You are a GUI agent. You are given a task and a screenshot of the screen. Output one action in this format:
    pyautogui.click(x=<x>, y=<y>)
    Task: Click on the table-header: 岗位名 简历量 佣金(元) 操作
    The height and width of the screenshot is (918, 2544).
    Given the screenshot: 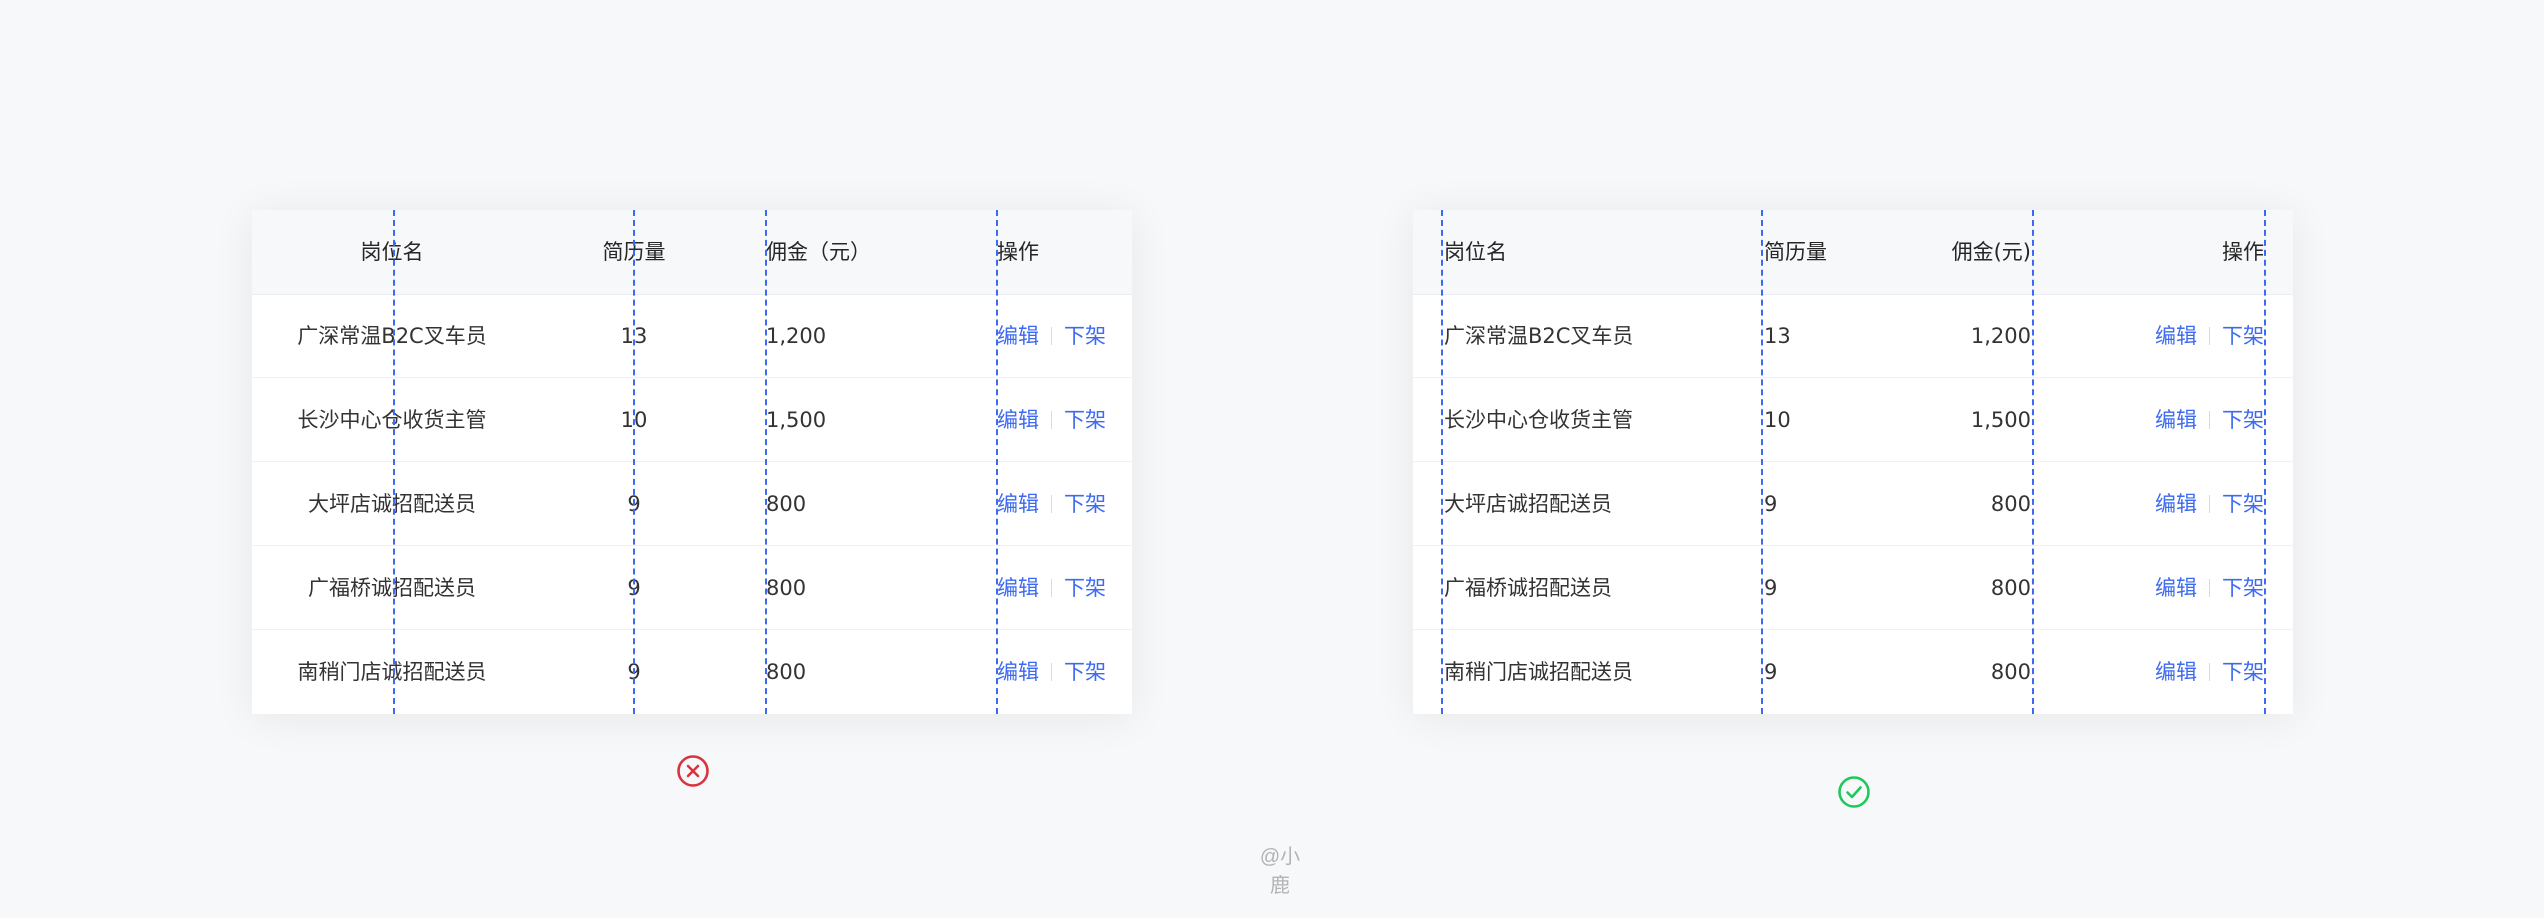 What is the action you would take?
    pyautogui.click(x=1853, y=252)
    